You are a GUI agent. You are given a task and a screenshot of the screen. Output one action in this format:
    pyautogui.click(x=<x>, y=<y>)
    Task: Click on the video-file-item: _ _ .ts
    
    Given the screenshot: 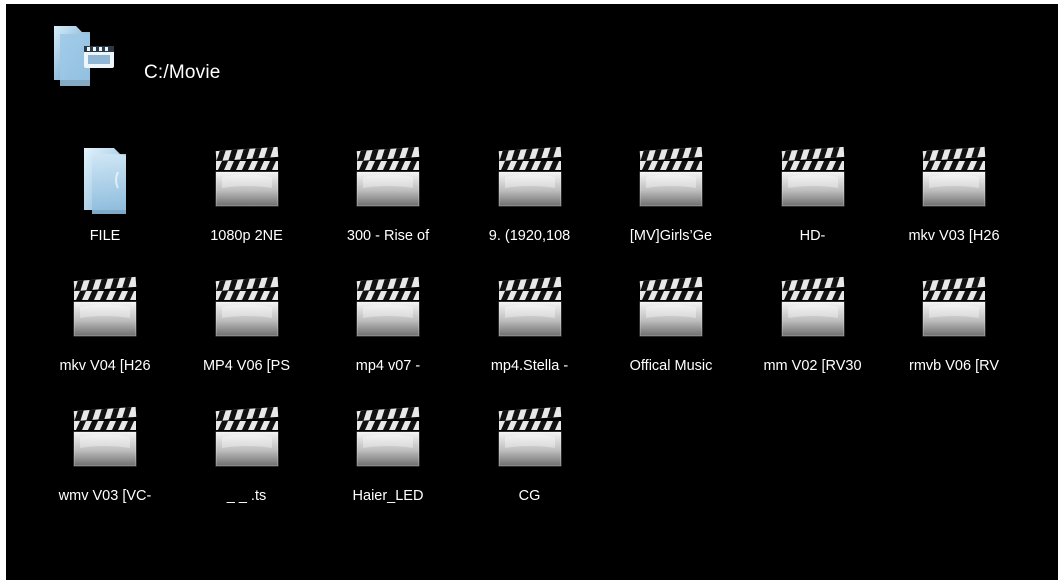 What is the action you would take?
    pyautogui.click(x=246, y=468)
    